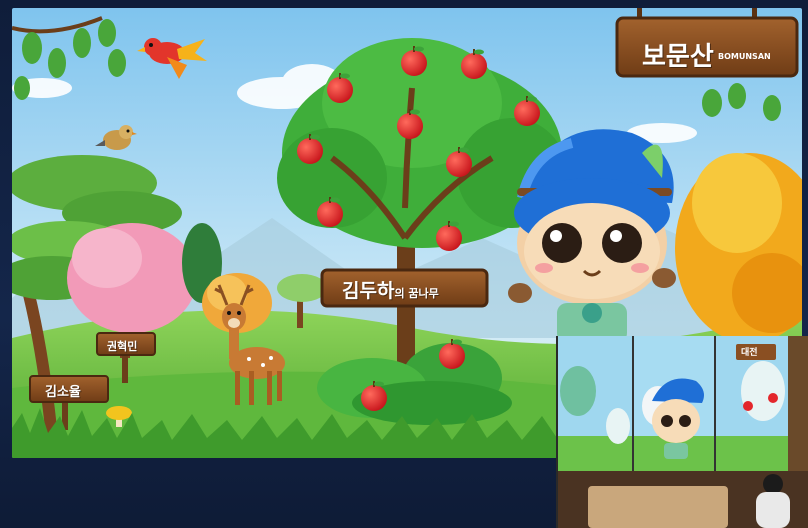 This screenshot has height=528, width=808. I want to click on small-sign-1-label: 권혁민, so click(122, 346).